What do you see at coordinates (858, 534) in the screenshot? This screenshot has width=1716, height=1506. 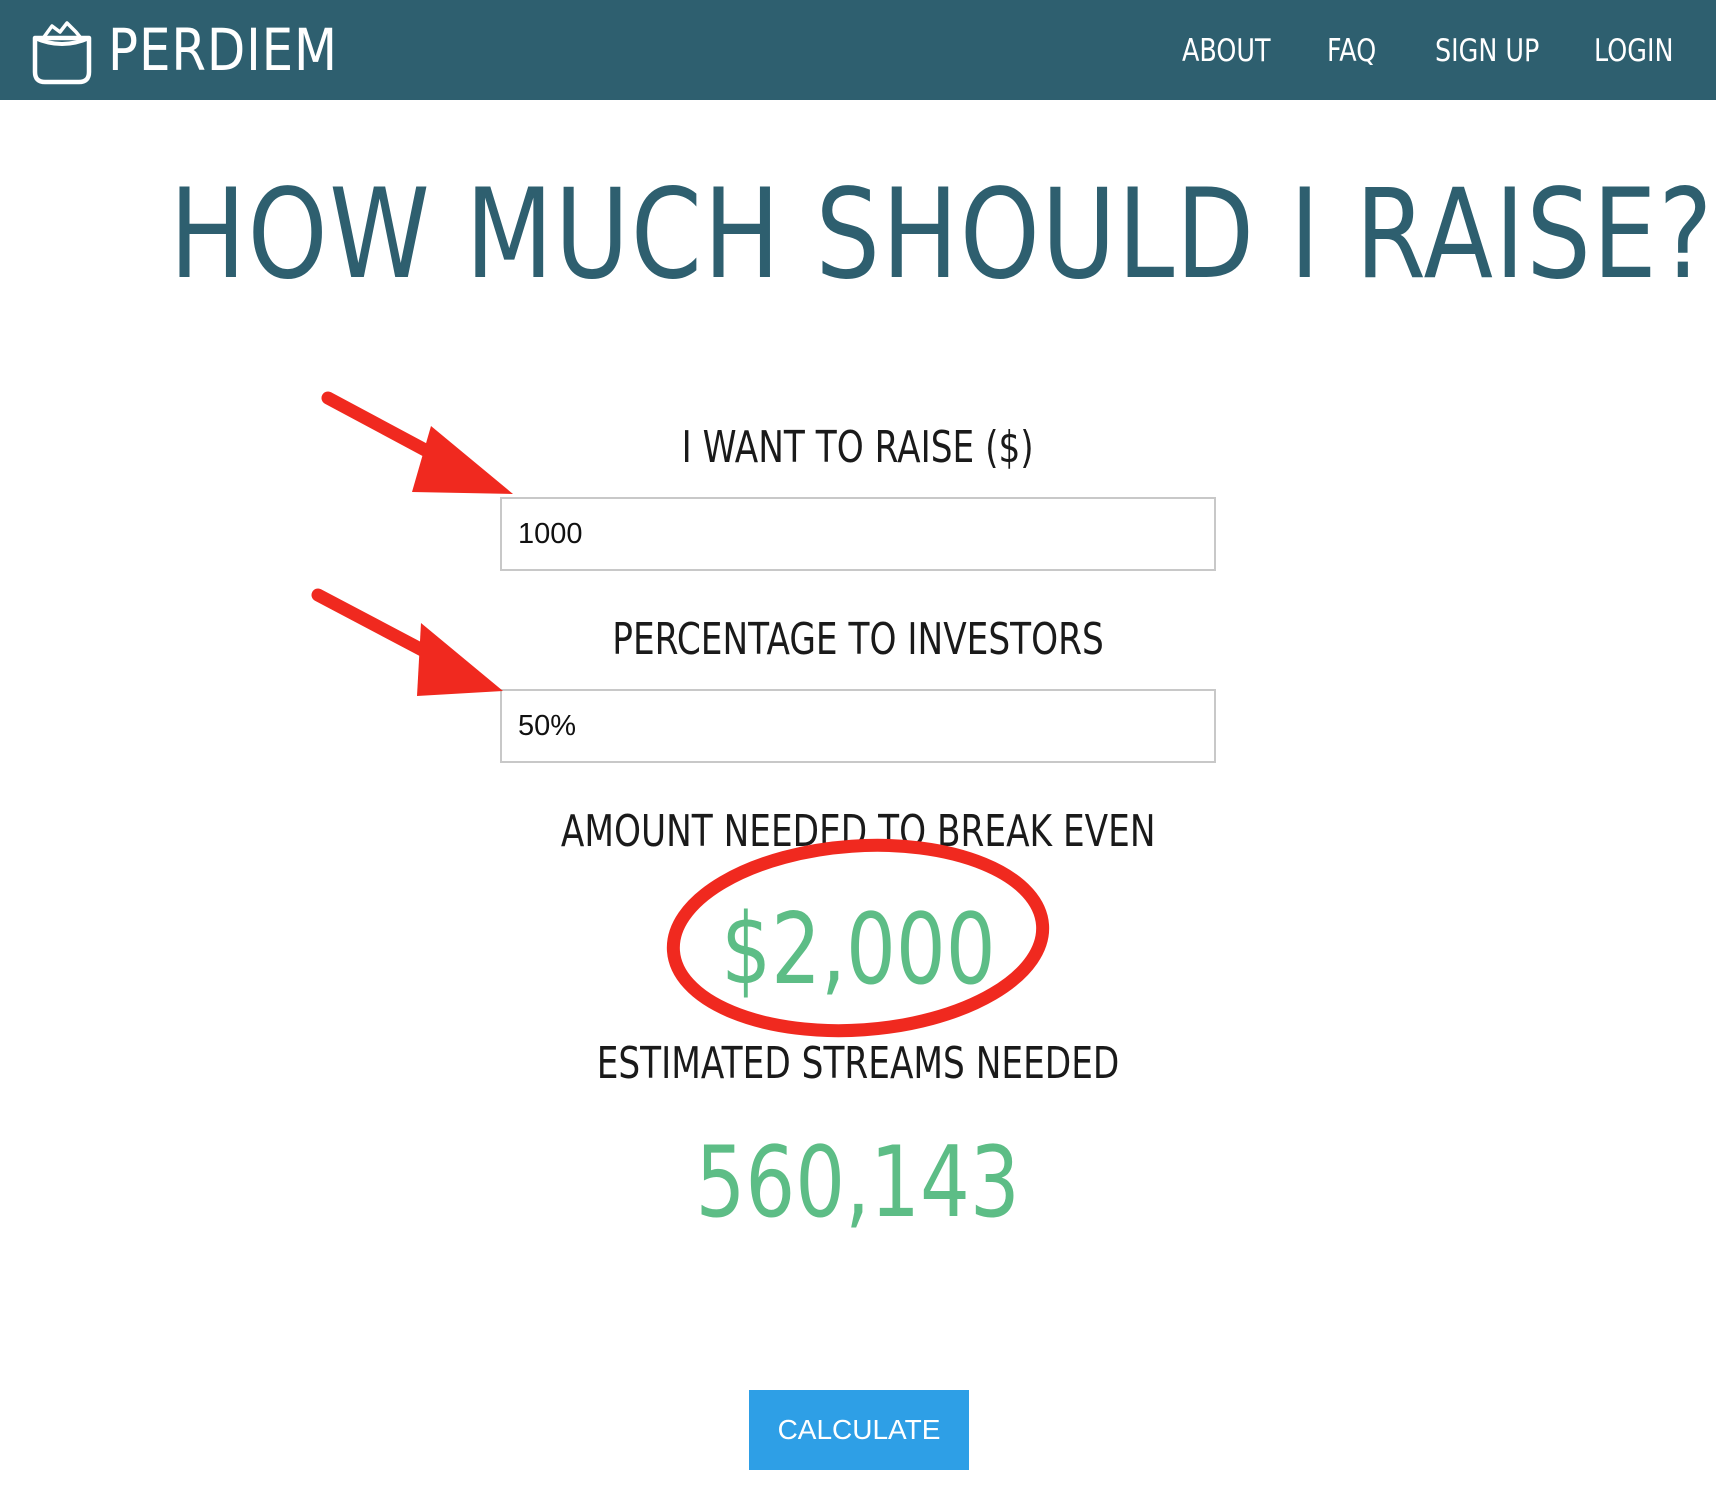 I see `raise-amount-input` at bounding box center [858, 534].